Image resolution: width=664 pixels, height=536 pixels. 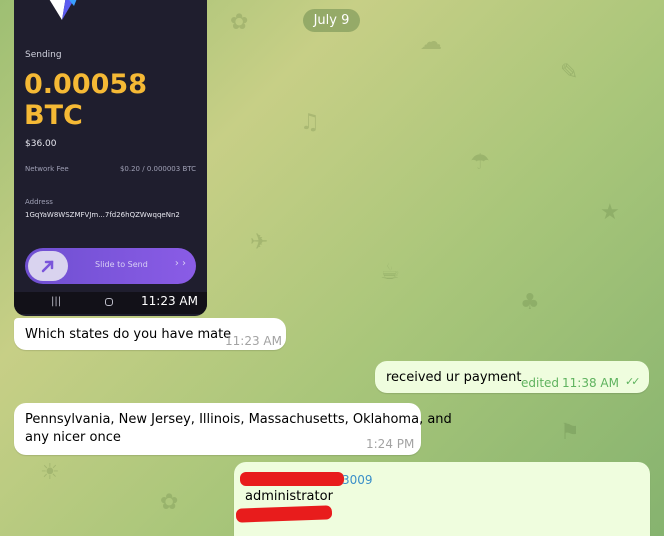 What do you see at coordinates (259, 242) in the screenshot?
I see `doodle-icon: ✈` at bounding box center [259, 242].